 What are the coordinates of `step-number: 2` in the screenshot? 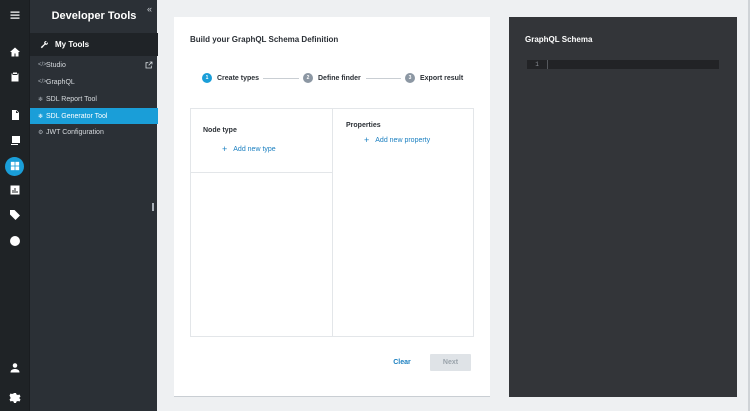 It's located at (308, 78).